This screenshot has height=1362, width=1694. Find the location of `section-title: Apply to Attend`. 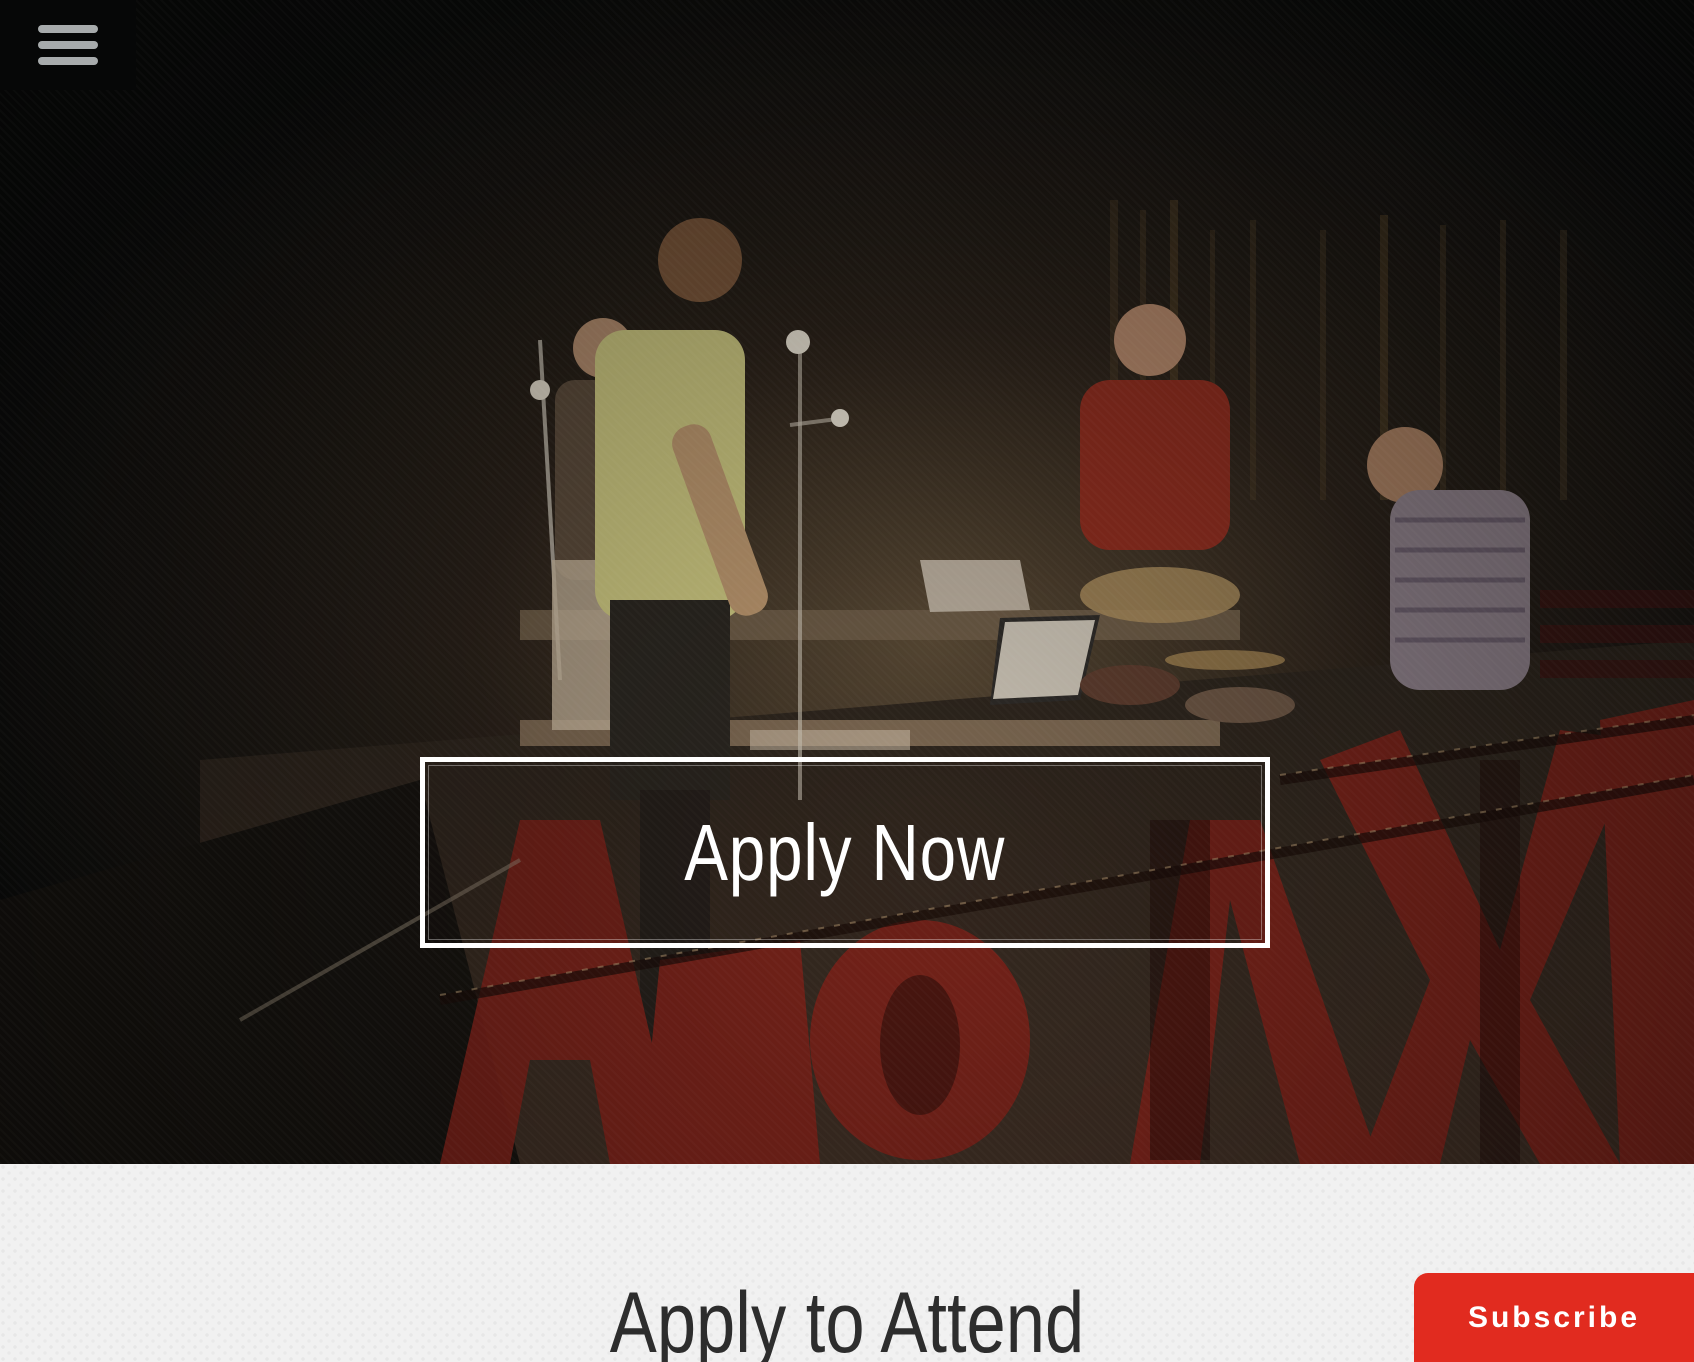

section-title: Apply to Attend is located at coordinates (847, 1318).